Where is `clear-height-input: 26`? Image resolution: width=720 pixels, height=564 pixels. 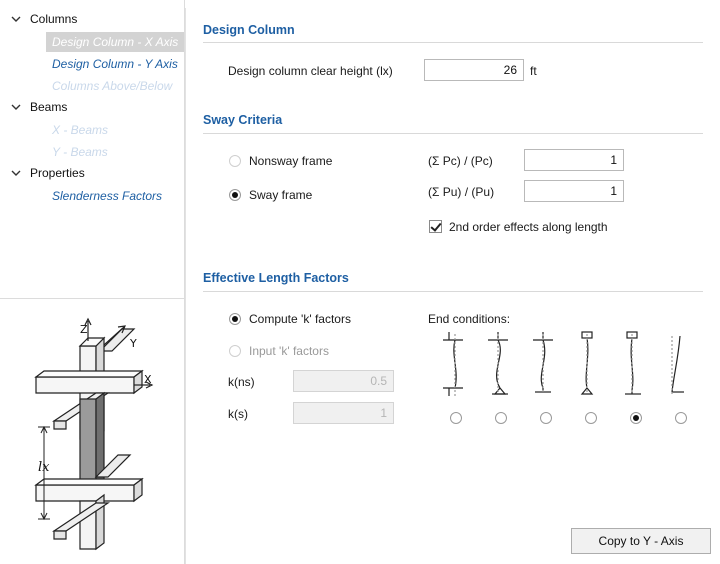 clear-height-input: 26 is located at coordinates (474, 70).